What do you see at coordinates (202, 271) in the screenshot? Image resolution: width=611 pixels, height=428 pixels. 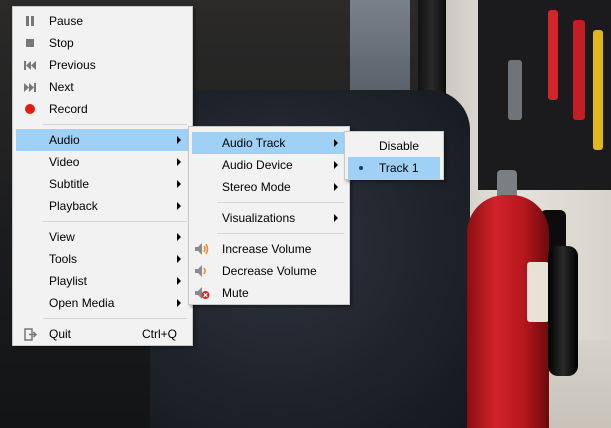 I see `volume-down-icon` at bounding box center [202, 271].